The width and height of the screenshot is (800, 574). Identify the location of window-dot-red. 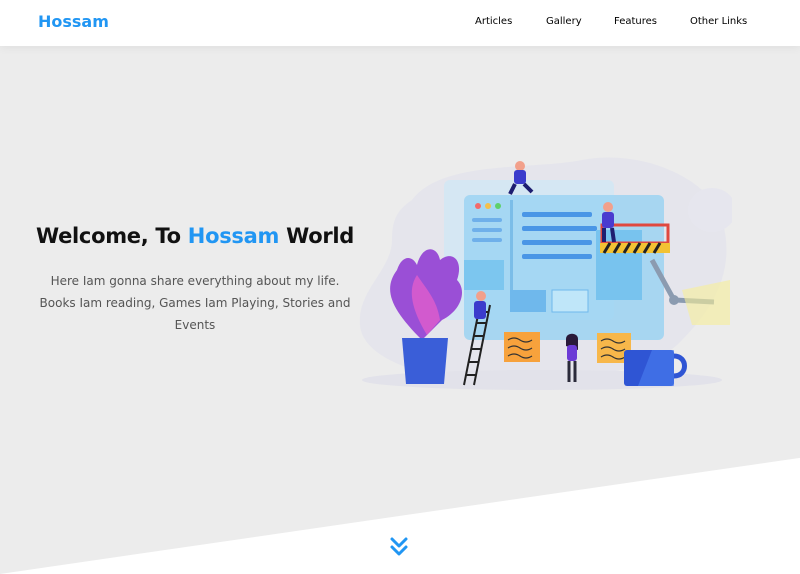
(478, 206).